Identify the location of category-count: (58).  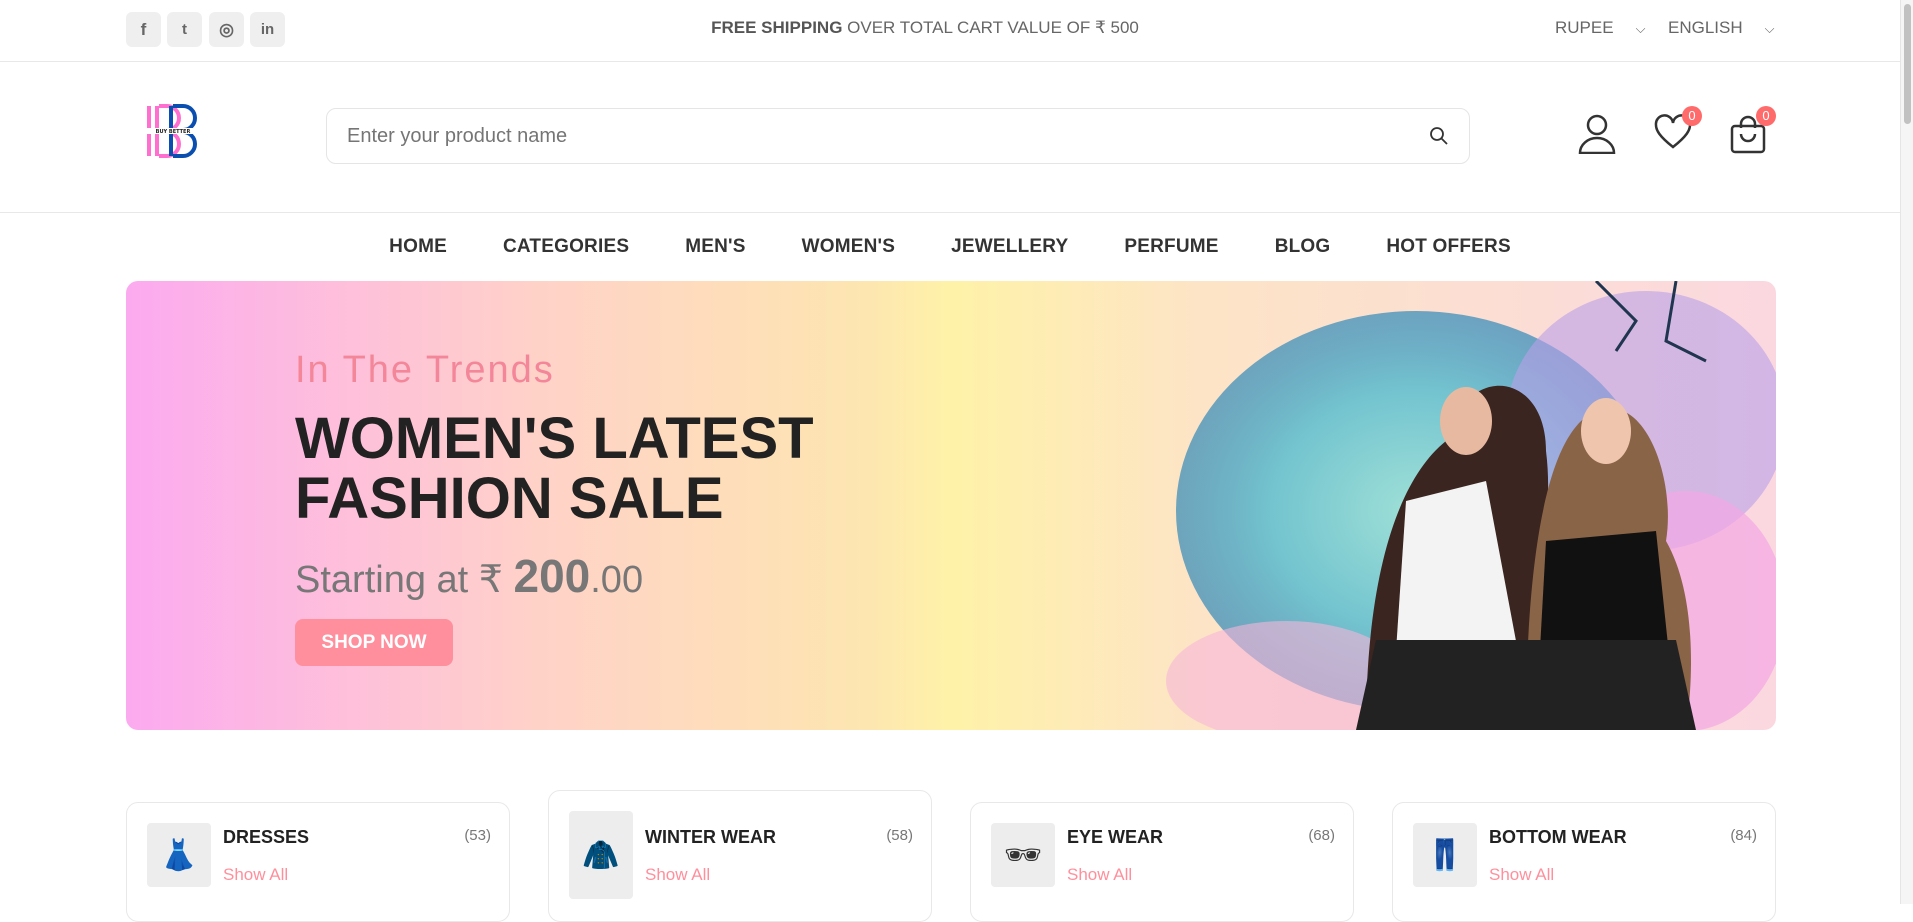
(899, 835).